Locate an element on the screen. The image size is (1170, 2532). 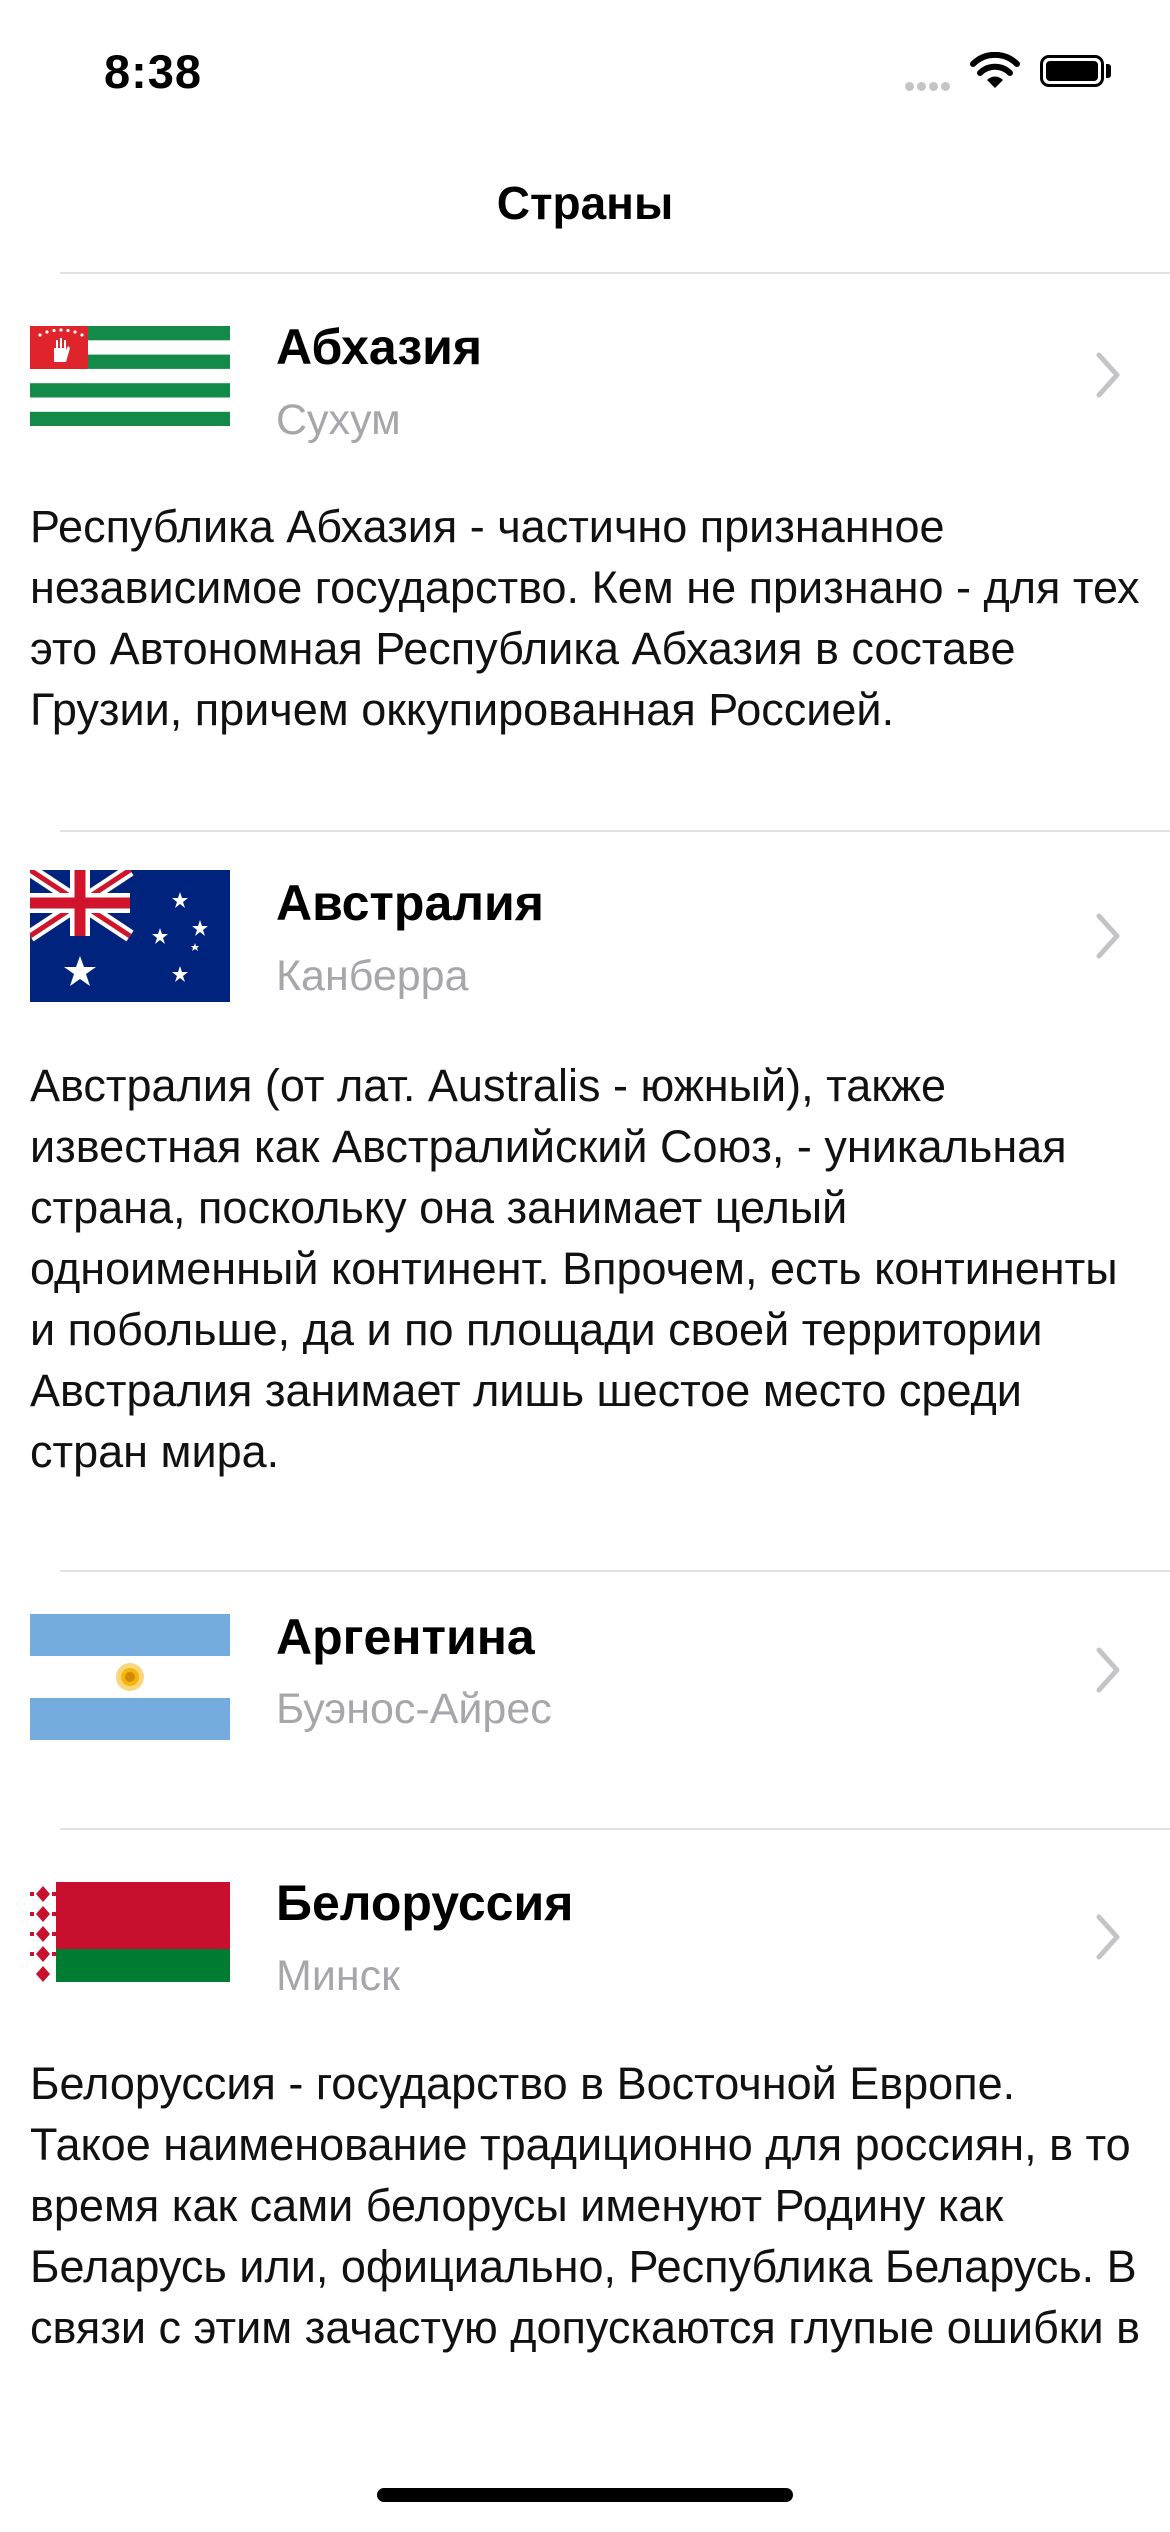
country-row-australia: Австралия Канберра is located at coordinates (585, 926).